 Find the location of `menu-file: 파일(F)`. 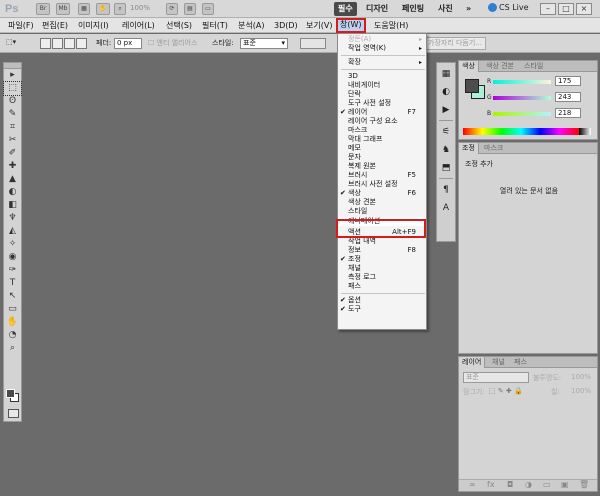

menu-file: 파일(F) is located at coordinates (21, 25).